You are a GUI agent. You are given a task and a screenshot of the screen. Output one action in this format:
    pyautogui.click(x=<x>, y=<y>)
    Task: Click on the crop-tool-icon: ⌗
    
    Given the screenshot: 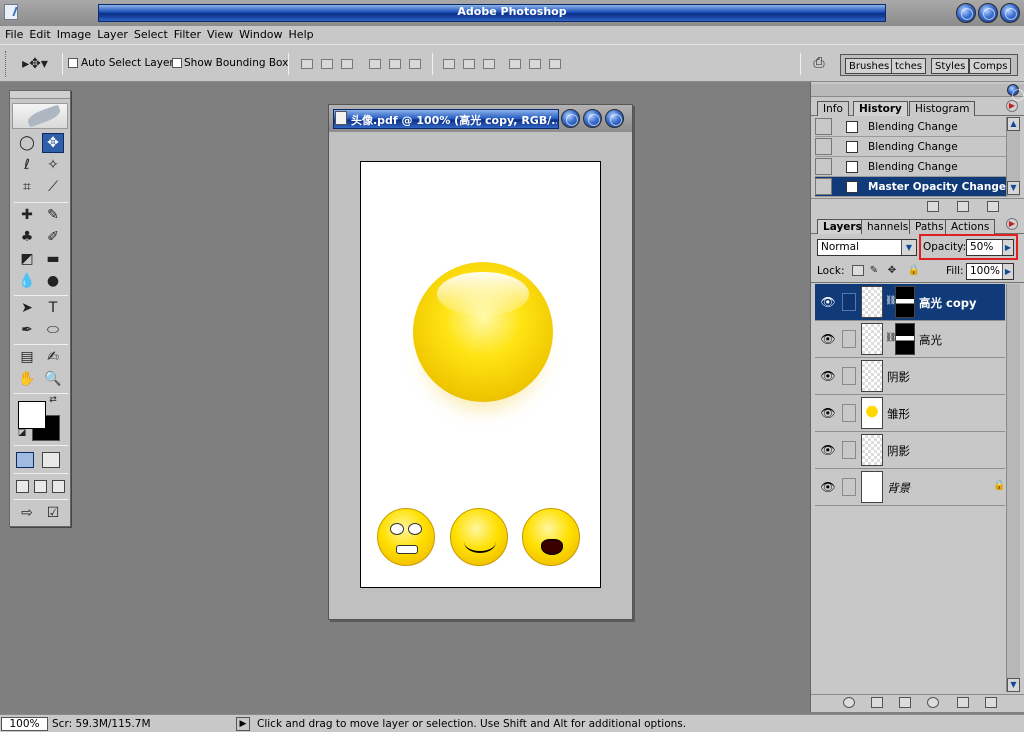 What is the action you would take?
    pyautogui.click(x=27, y=187)
    